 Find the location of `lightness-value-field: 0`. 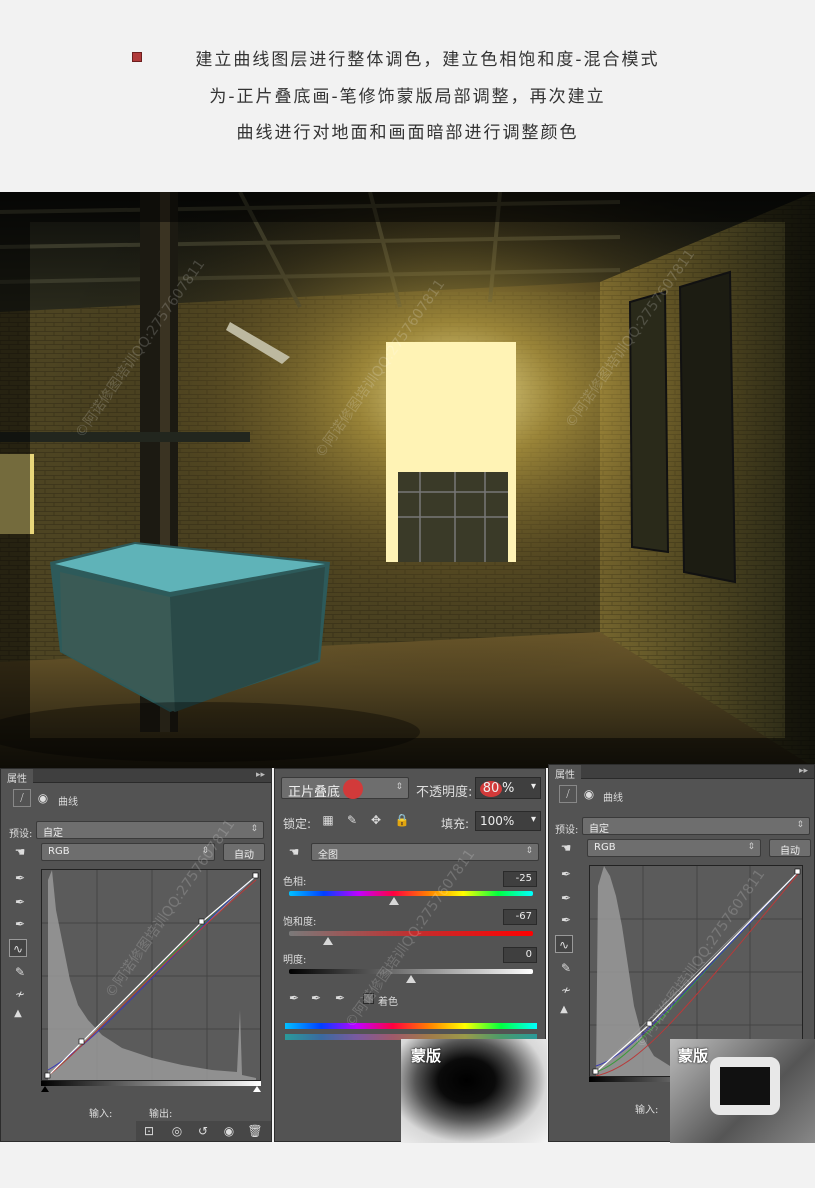

lightness-value-field: 0 is located at coordinates (520, 955).